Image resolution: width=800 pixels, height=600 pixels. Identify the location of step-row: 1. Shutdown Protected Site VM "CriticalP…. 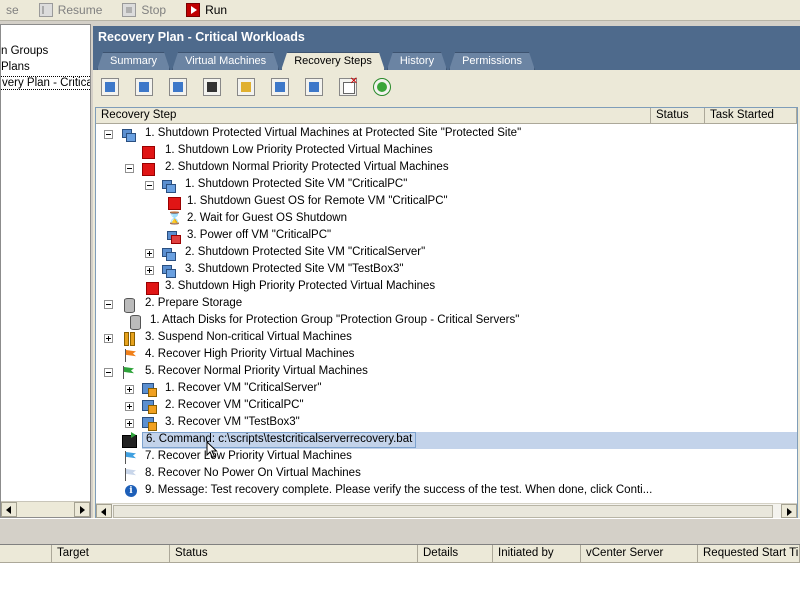
(446, 185).